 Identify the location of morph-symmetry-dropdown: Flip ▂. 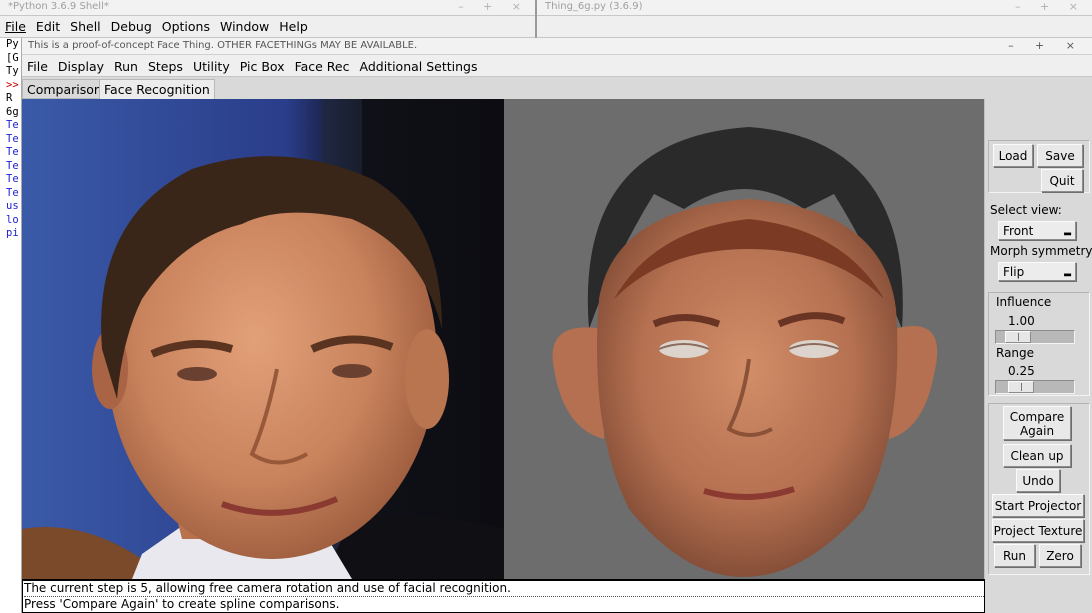
(1037, 271).